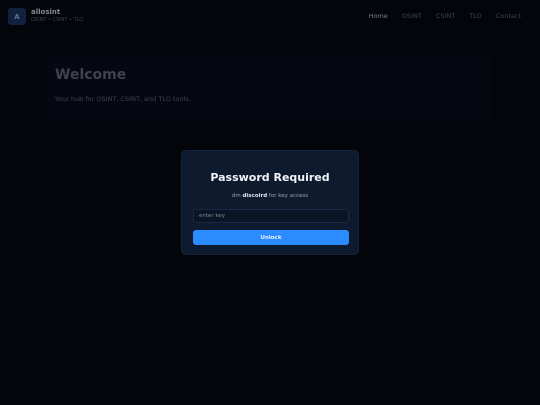  Describe the element at coordinates (270, 177) in the screenshot. I see `modal-title: Password Required` at that location.